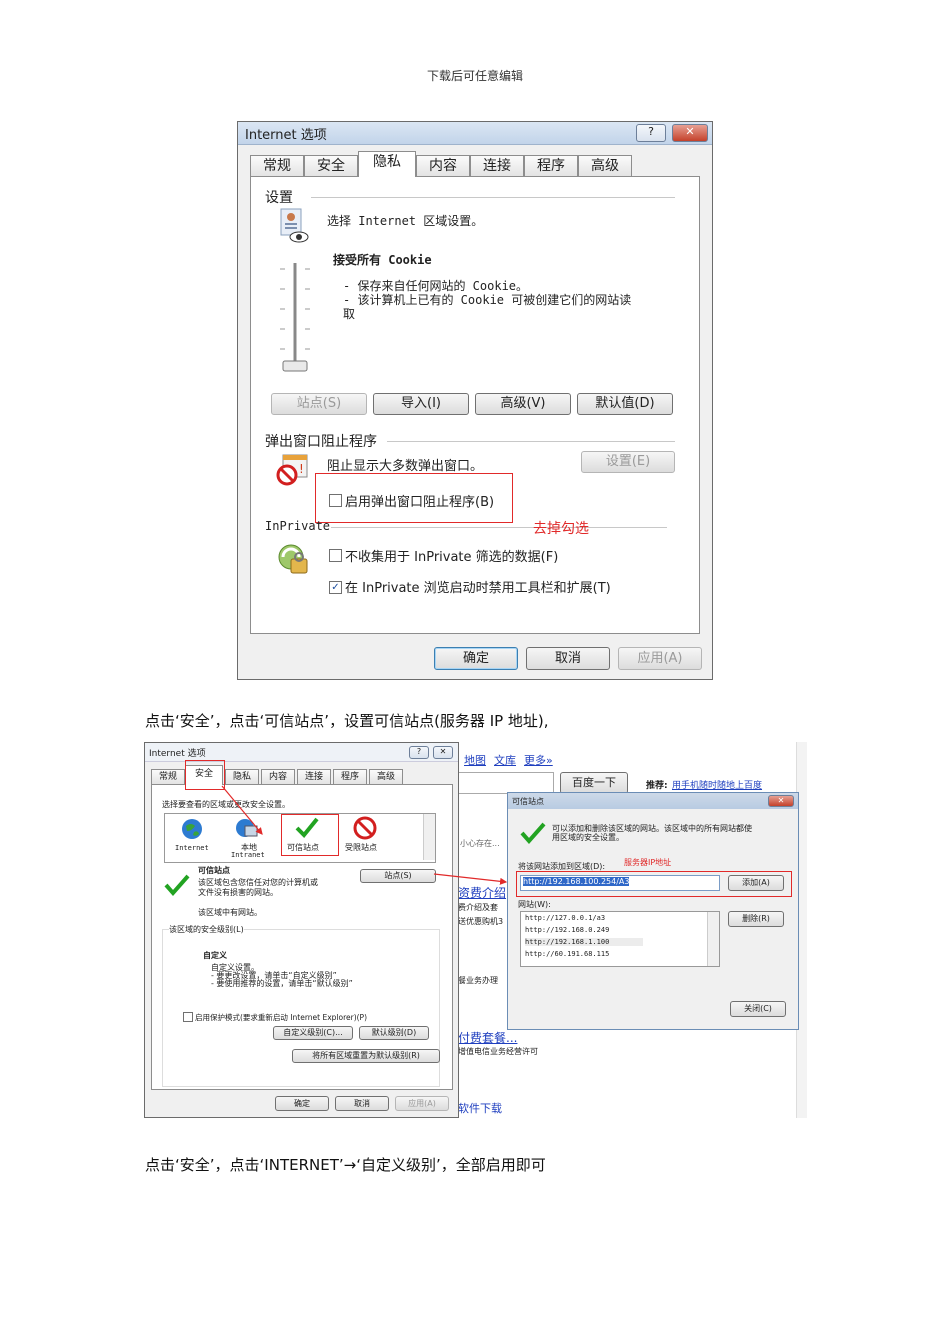 The image size is (950, 1344). I want to click on server-ip-annotation: 服务器IP地址, so click(648, 862).